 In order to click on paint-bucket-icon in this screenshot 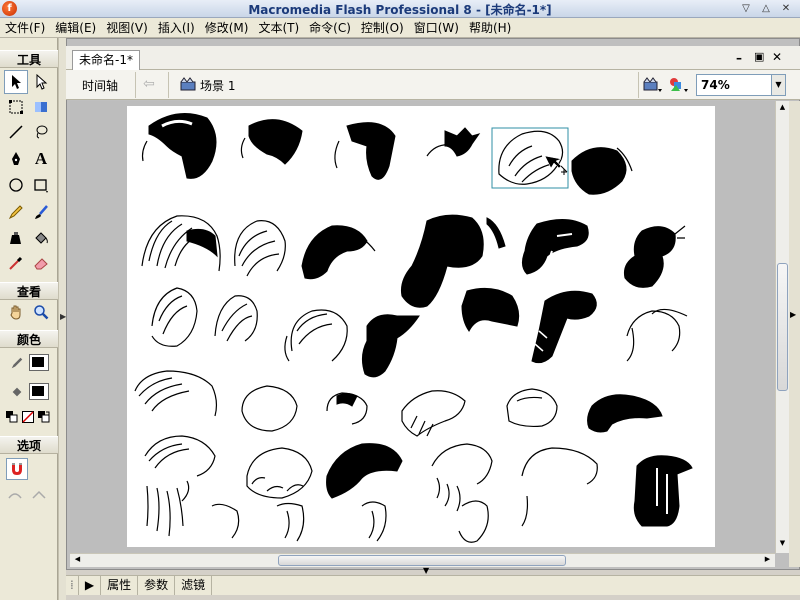, I will do `click(41, 238)`.